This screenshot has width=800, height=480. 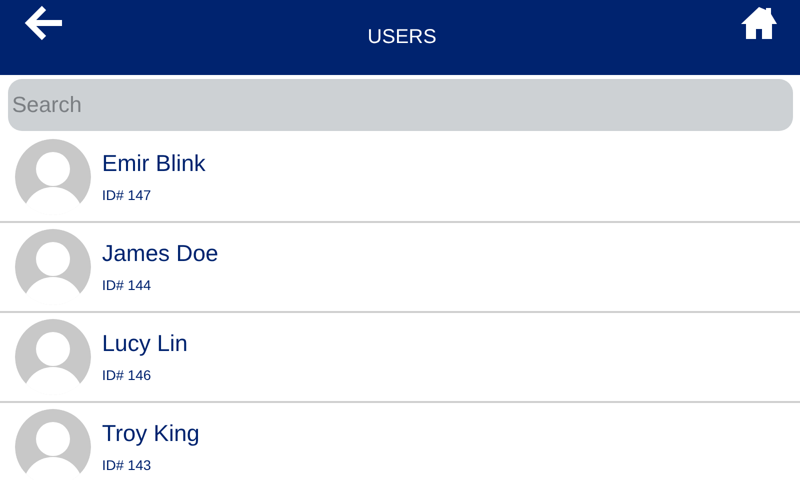 I want to click on page-title: USERS, so click(x=402, y=37).